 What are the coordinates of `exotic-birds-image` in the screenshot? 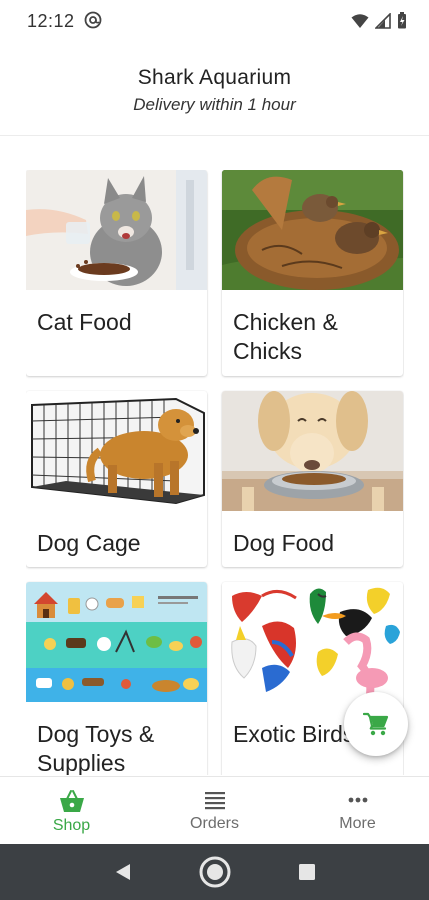 It's located at (312, 642).